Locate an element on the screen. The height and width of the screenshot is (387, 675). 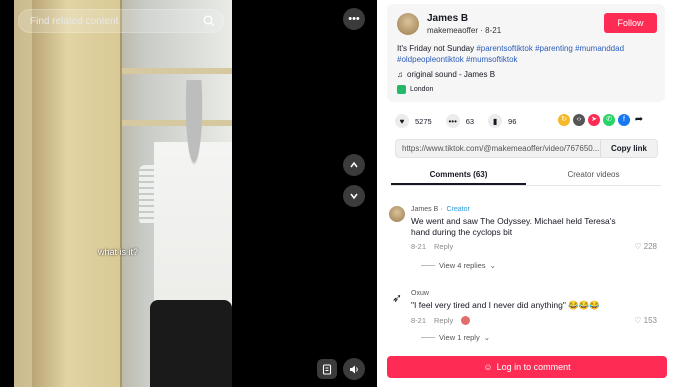
save-button: ▮ is located at coordinates (495, 121).